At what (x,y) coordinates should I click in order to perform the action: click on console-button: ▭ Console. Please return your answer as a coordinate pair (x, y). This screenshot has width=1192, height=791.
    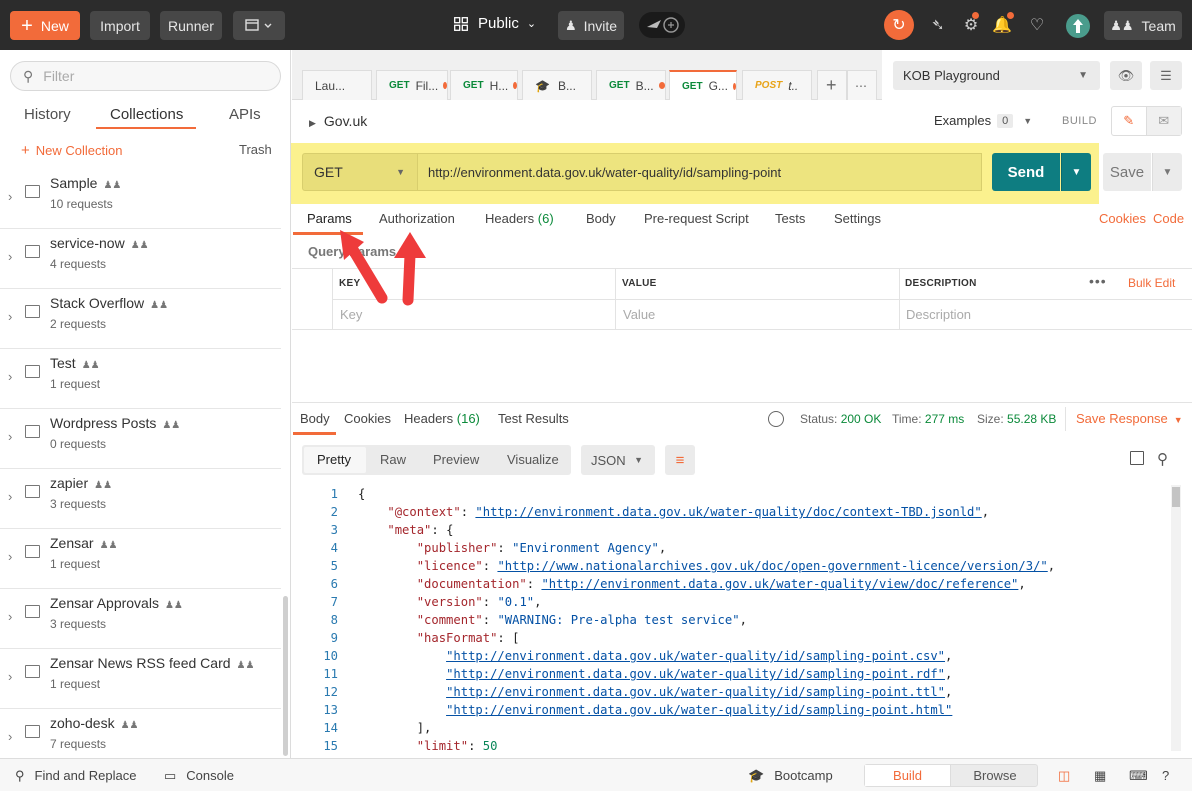
    Looking at the image, I should click on (199, 776).